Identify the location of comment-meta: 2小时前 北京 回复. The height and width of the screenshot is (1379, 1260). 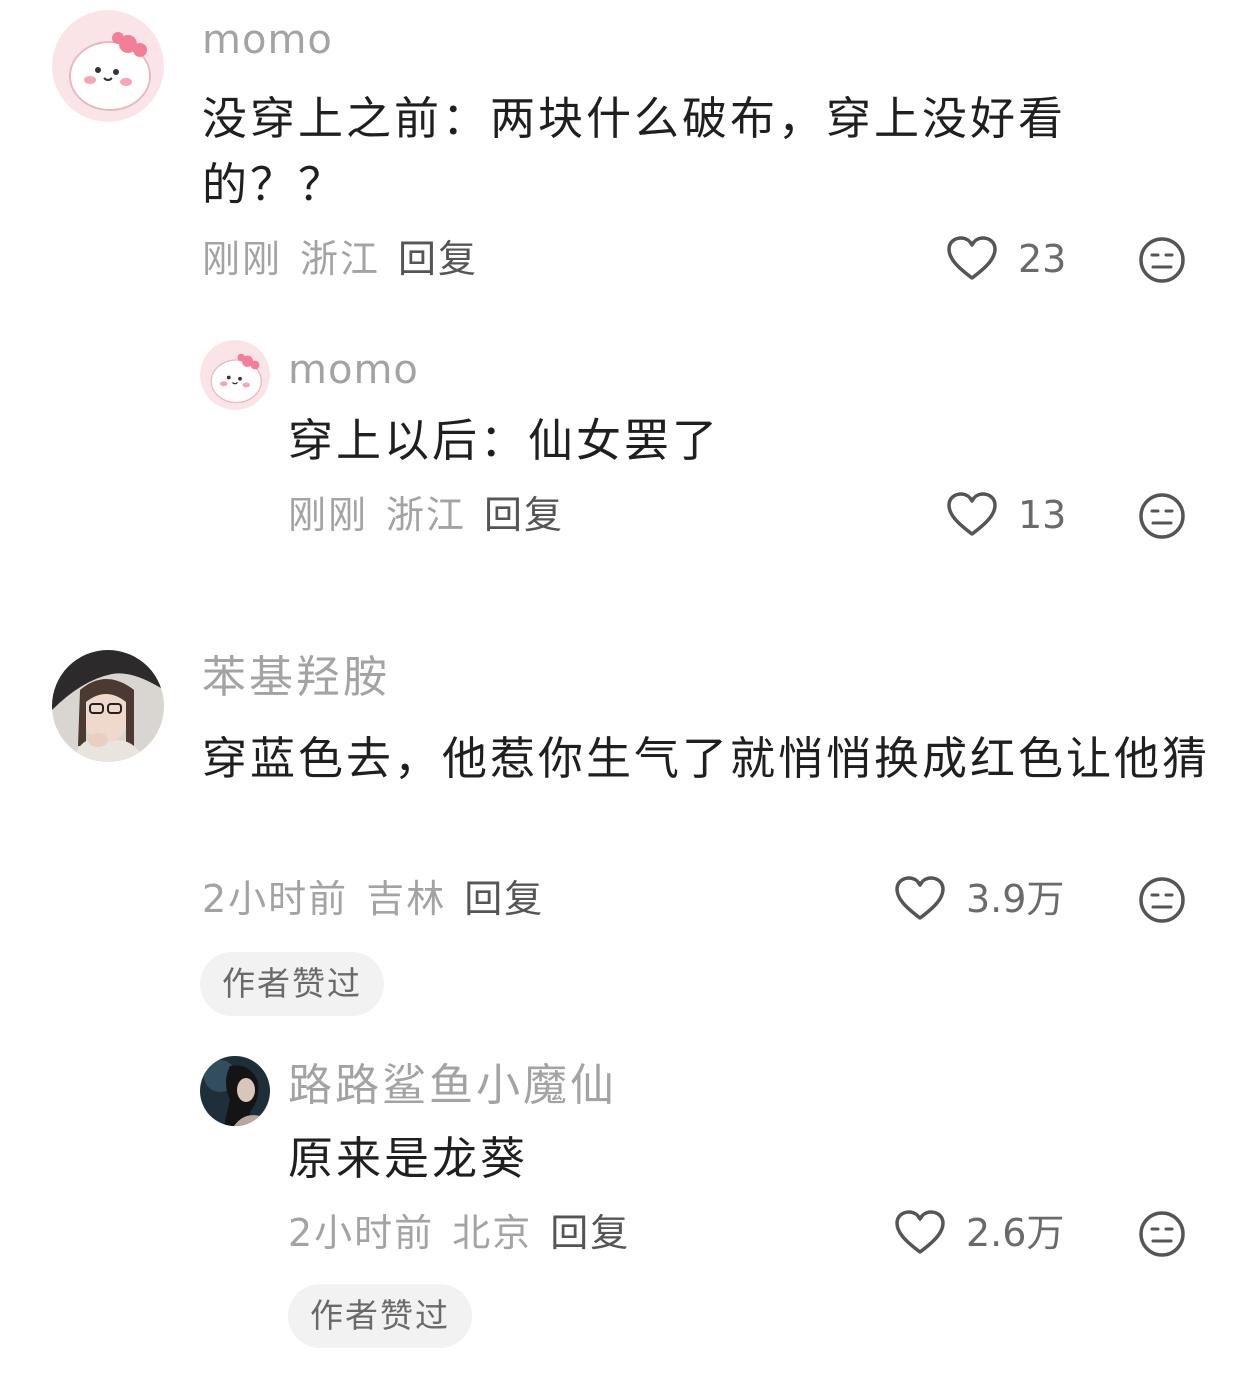
(468, 1233).